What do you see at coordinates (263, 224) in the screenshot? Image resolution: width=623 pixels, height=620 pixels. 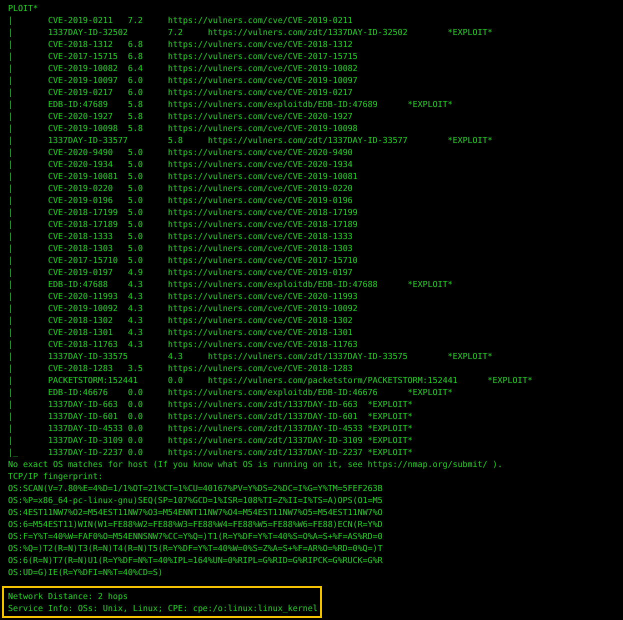 I see `vuln-url: https://vulners.com/cve/CVE-2018-17189` at bounding box center [263, 224].